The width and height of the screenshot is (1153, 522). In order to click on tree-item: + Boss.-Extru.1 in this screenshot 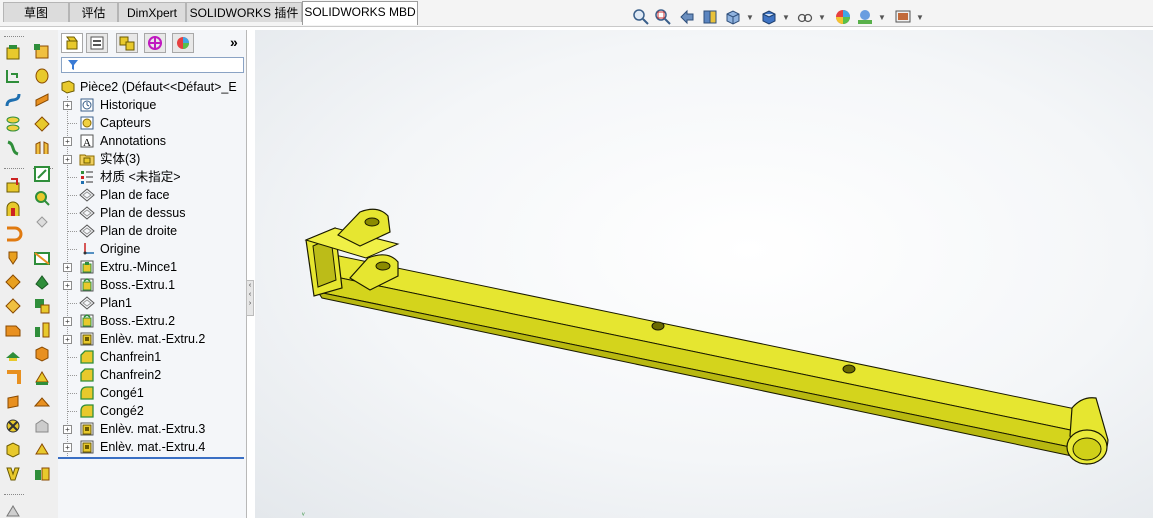, I will do `click(151, 285)`.